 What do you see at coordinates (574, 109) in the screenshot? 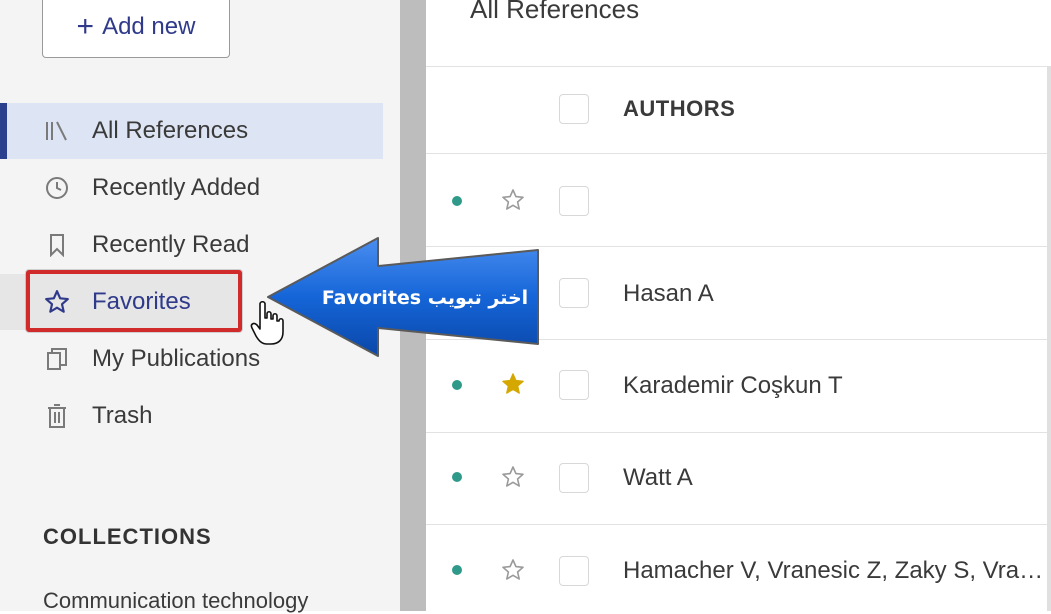
I see `select-all-checkbox` at bounding box center [574, 109].